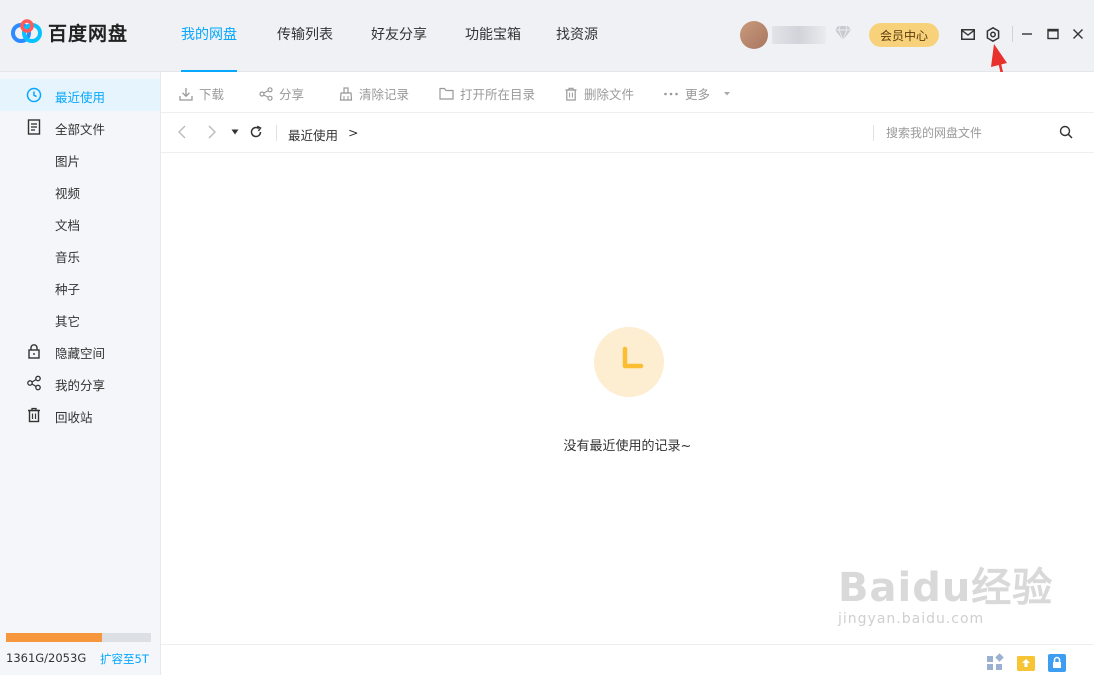 The height and width of the screenshot is (675, 1094). I want to click on sidebar-item-label: 其它, so click(68, 321).